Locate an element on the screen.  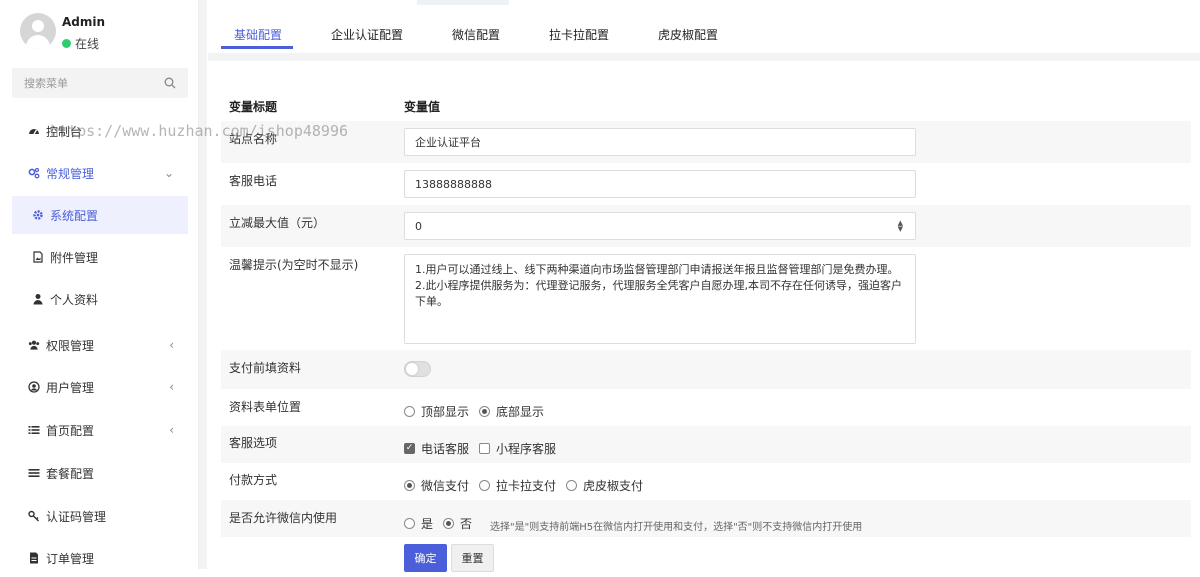
submit-button: 确定 is located at coordinates (425, 558).